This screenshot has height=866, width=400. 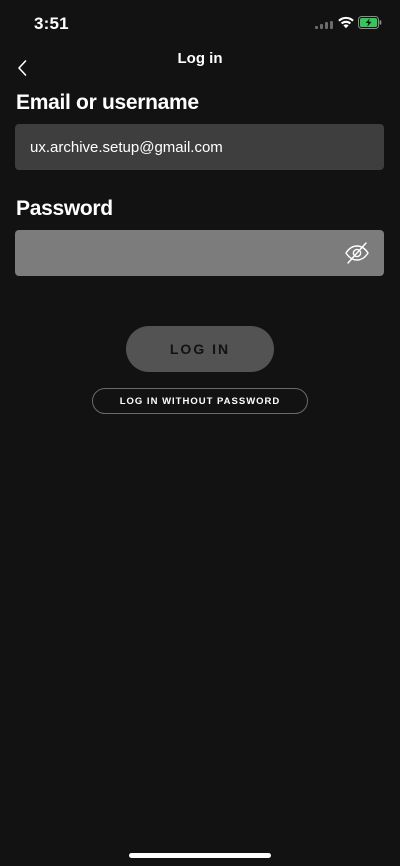 What do you see at coordinates (200, 58) in the screenshot?
I see `page-title: Log in` at bounding box center [200, 58].